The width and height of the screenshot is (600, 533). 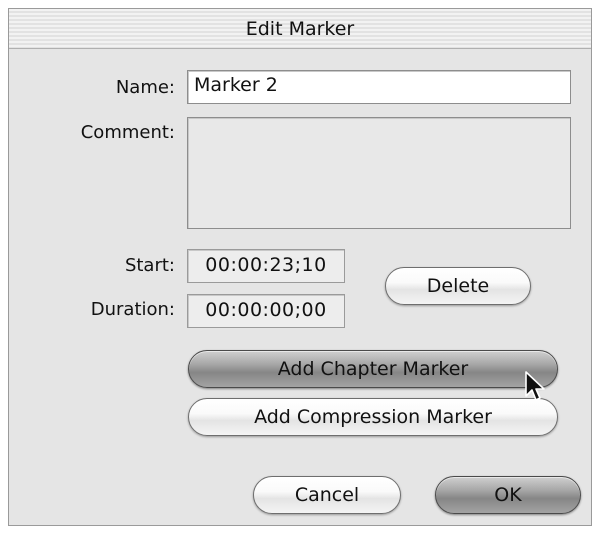 I want to click on start-timecode: 00:00:23;10, so click(x=266, y=266).